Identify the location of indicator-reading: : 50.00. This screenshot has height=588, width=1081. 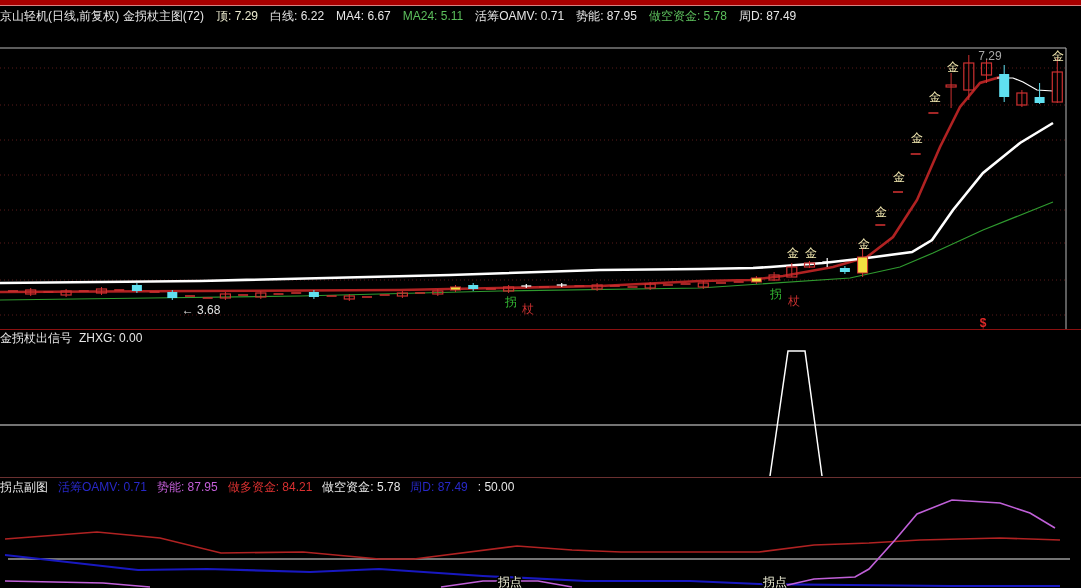
(496, 487).